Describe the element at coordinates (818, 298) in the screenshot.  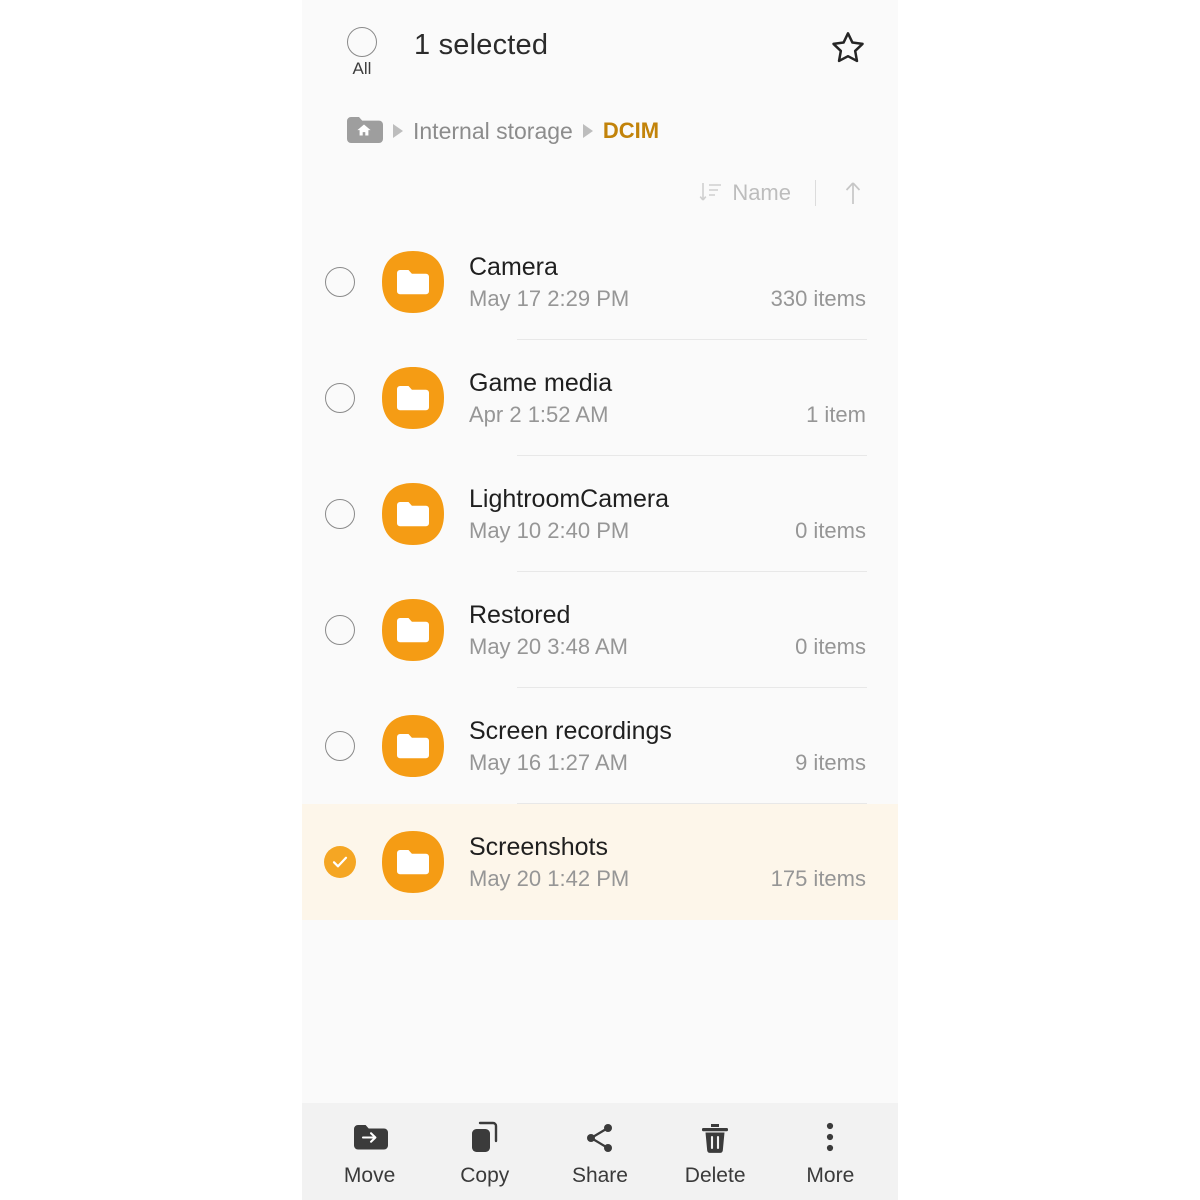
I see `folder-item-count: 330 items` at that location.